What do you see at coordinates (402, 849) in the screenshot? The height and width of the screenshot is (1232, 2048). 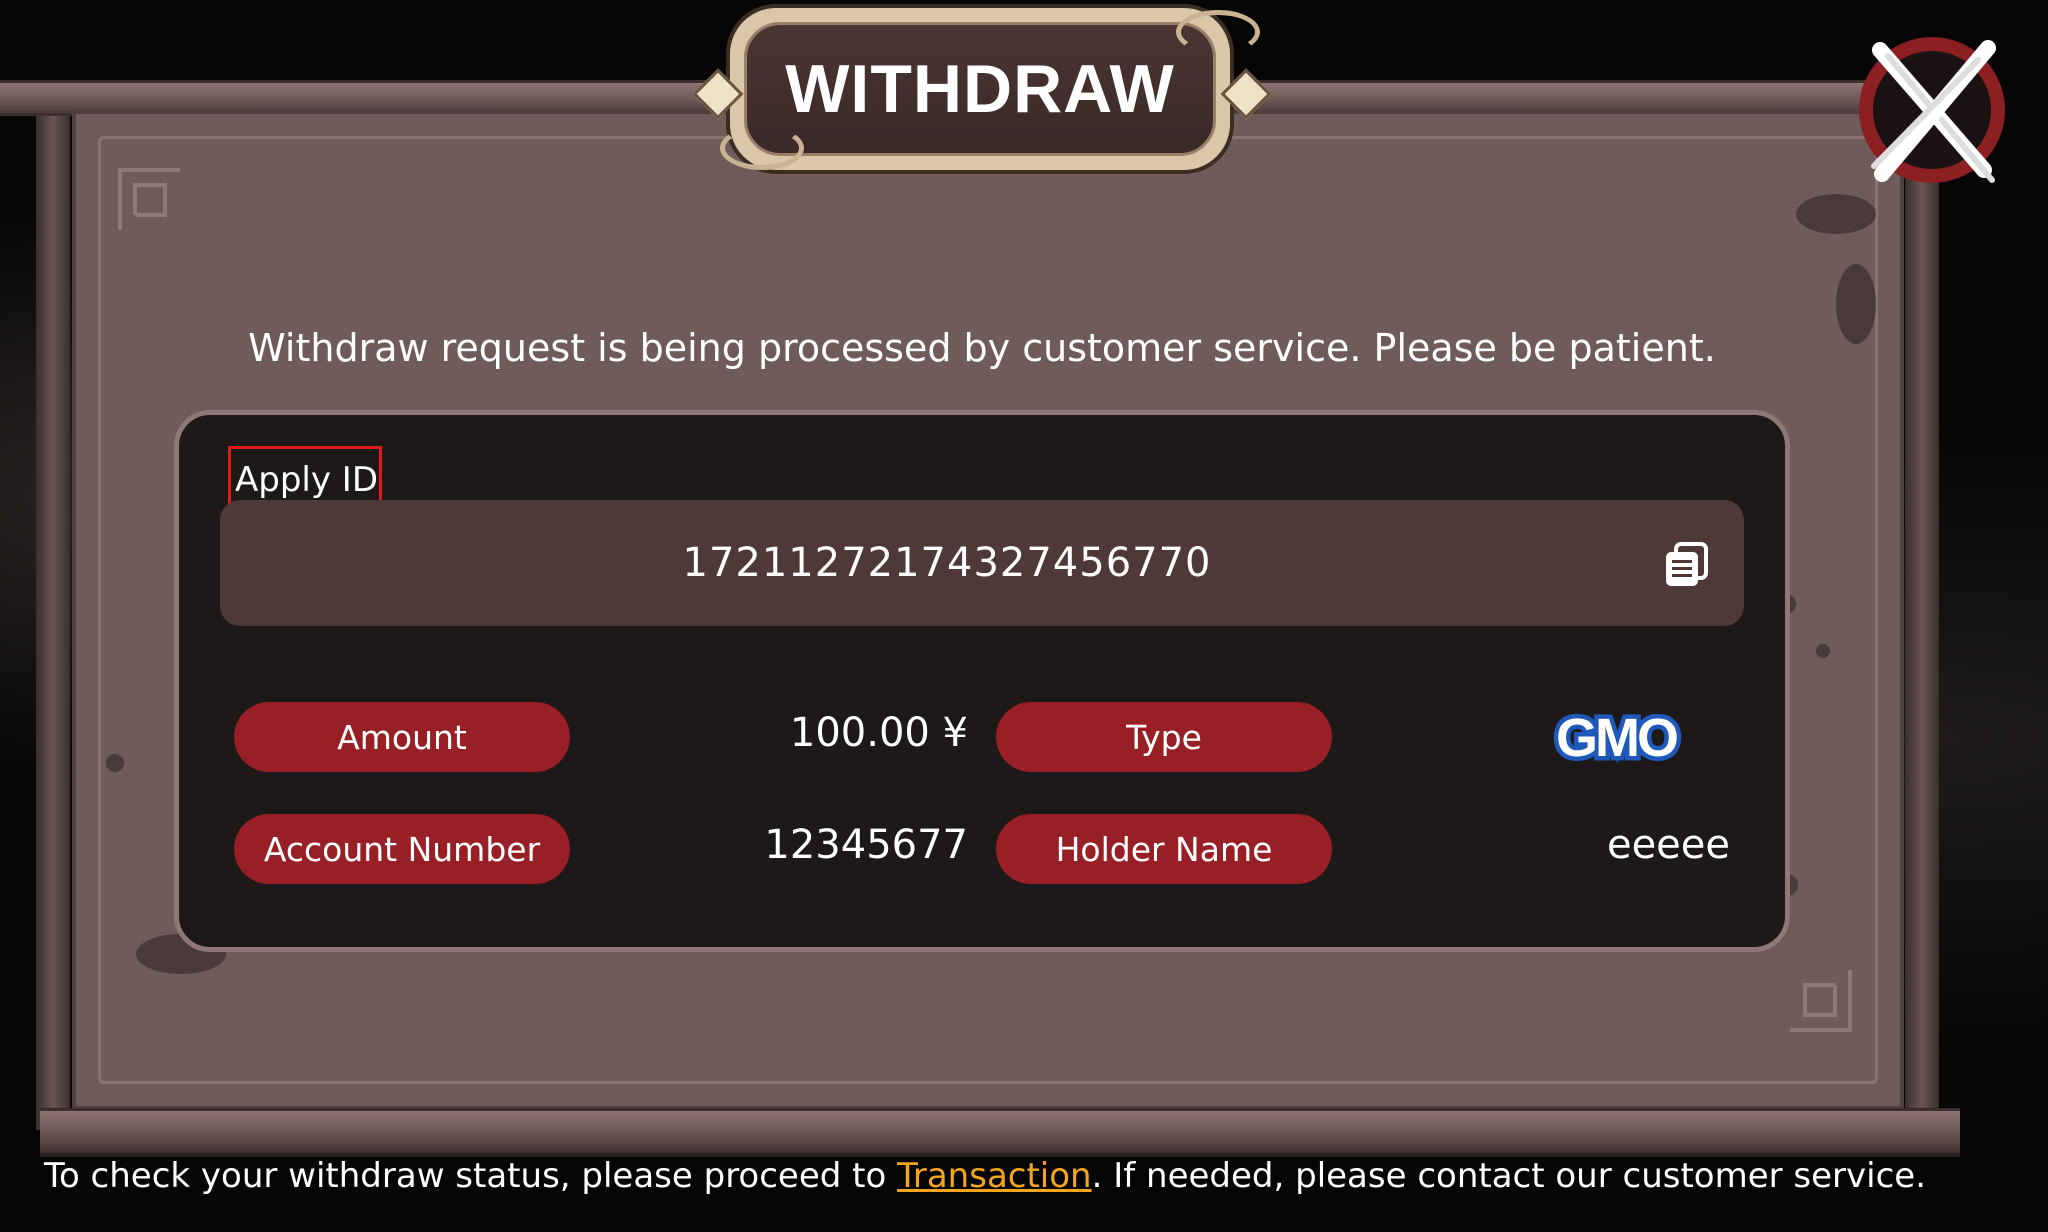 I see `account-number-label: Account Number` at bounding box center [402, 849].